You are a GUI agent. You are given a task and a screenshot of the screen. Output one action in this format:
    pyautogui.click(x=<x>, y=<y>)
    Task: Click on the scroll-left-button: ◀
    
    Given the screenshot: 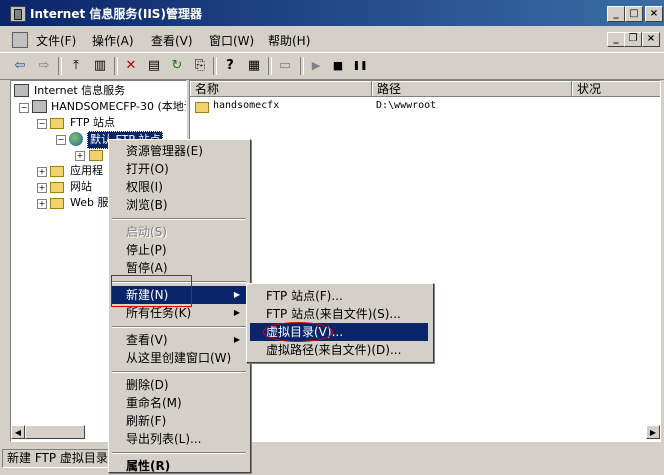 What is the action you would take?
    pyautogui.click(x=18, y=432)
    